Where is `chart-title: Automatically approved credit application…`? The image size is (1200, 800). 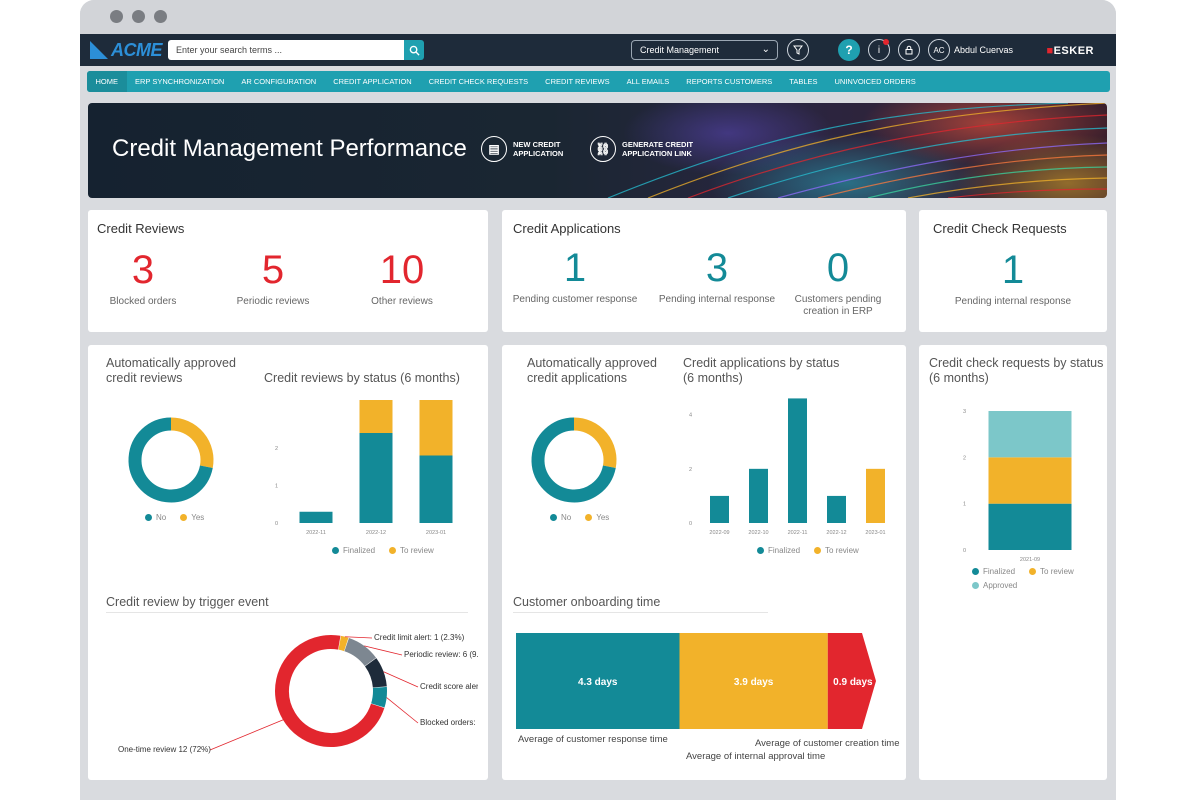 chart-title: Automatically approved credit application… is located at coordinates (592, 370).